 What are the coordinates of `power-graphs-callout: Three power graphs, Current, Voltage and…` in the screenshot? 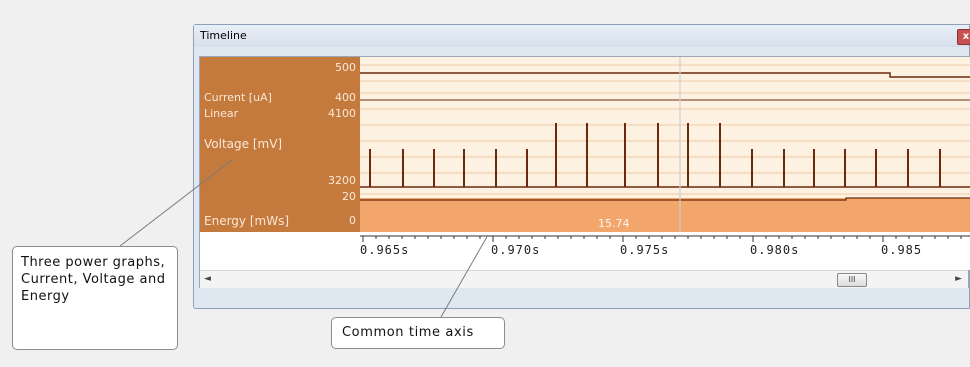 It's located at (95, 298).